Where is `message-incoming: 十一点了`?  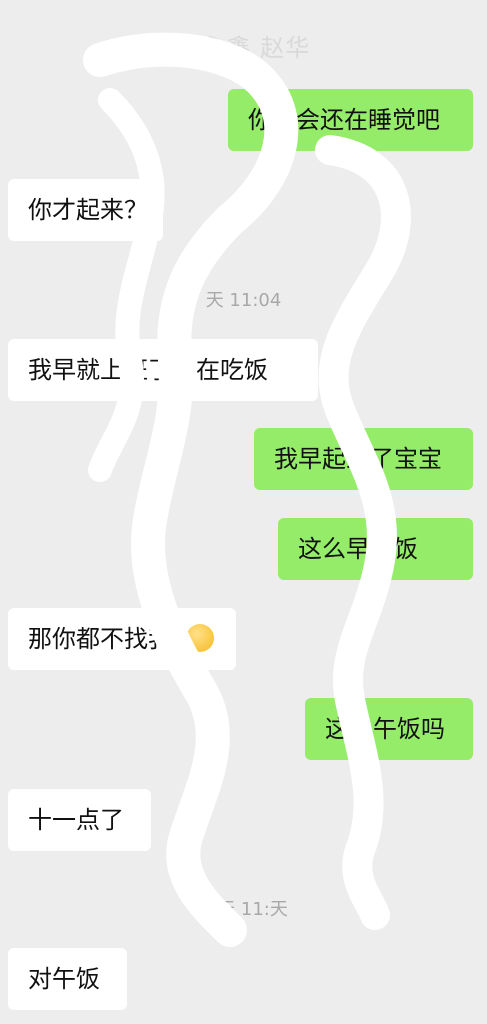 message-incoming: 十一点了 is located at coordinates (79, 820).